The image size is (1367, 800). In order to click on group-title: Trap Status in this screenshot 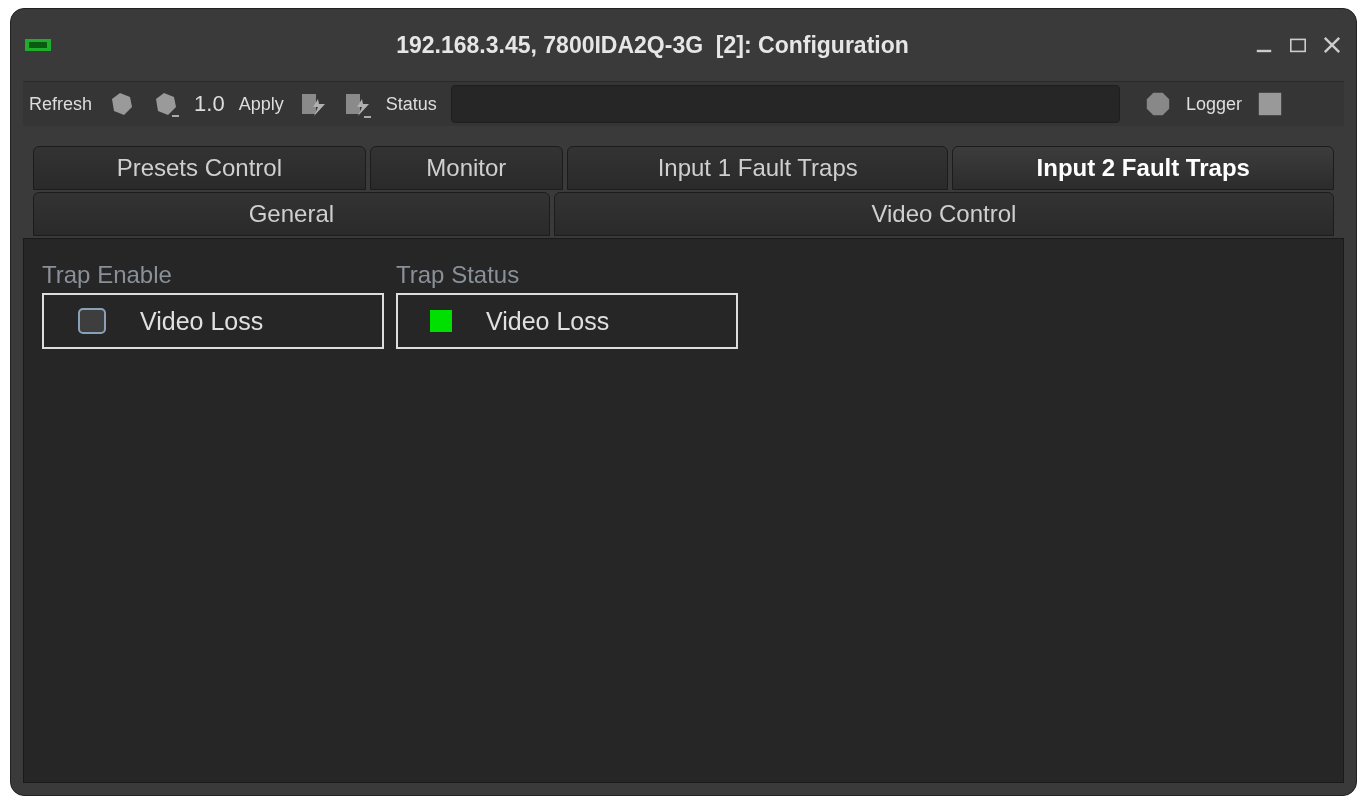, I will do `click(458, 275)`.